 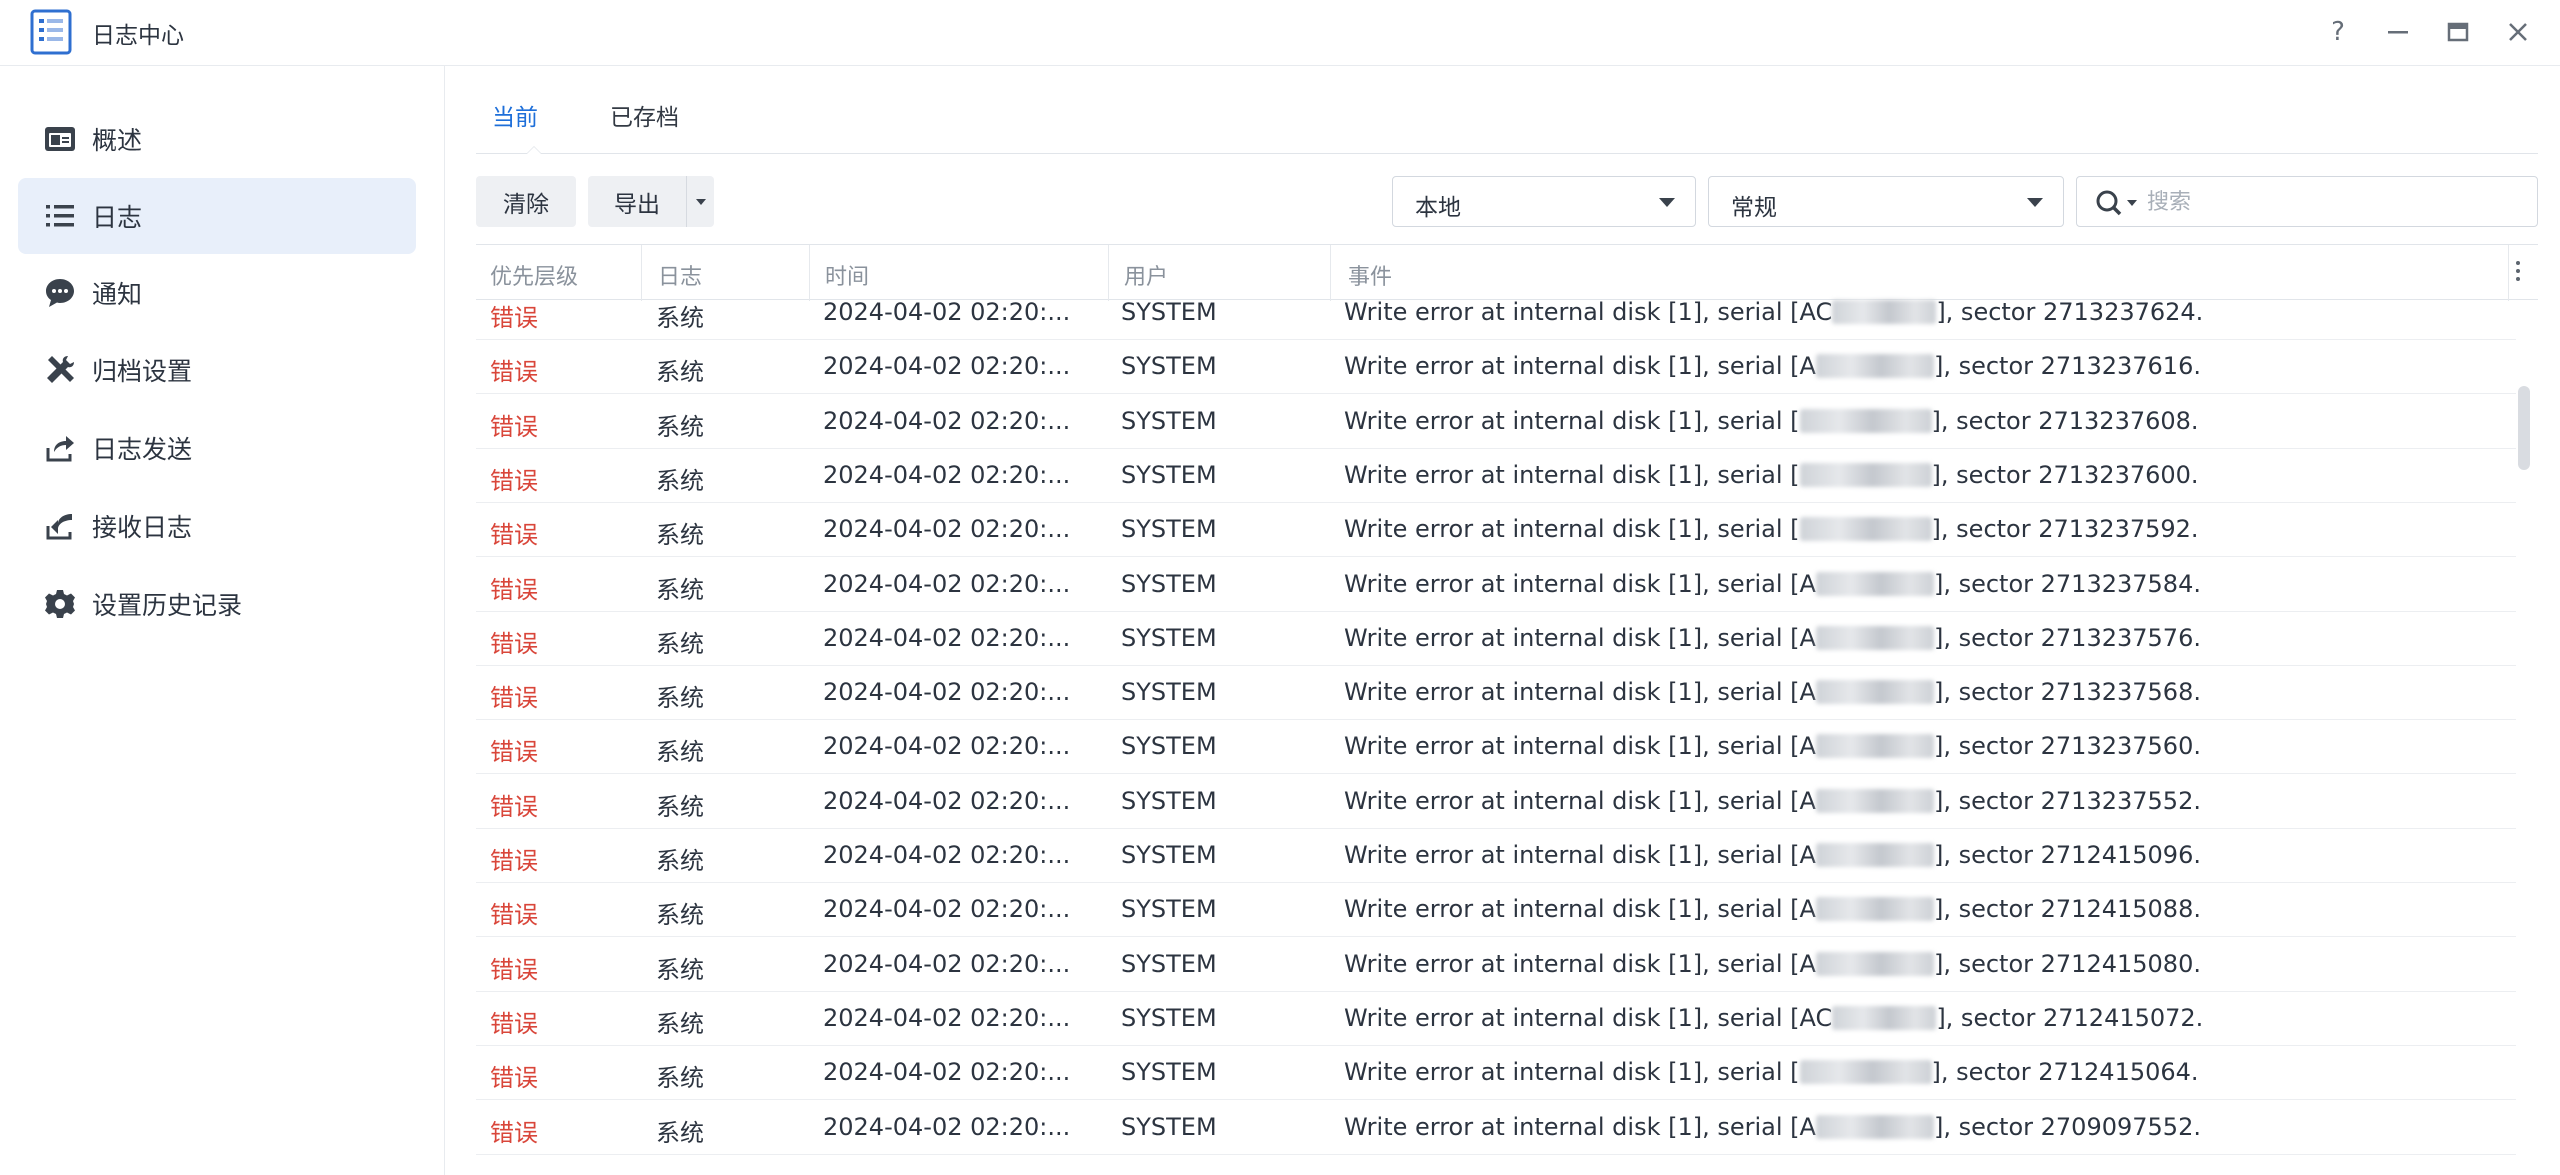 I want to click on caret-down-icon, so click(x=700, y=201).